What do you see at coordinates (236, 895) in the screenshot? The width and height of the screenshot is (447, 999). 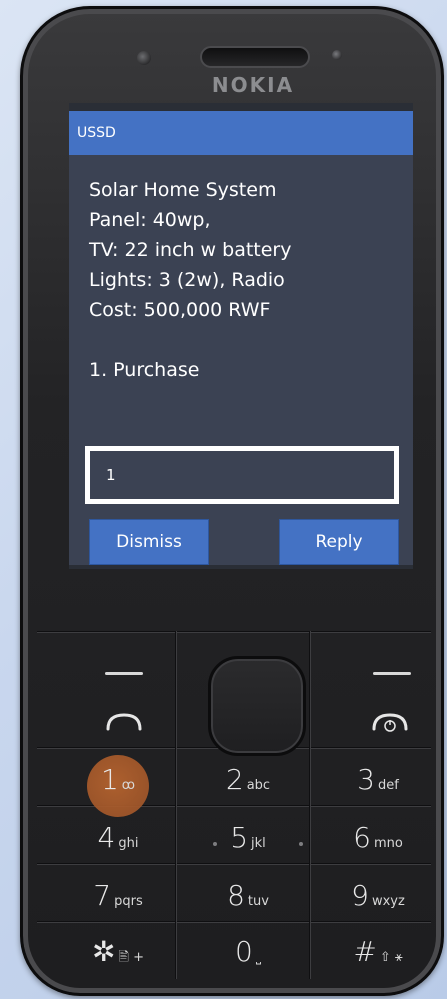 I see `key-number: 8` at bounding box center [236, 895].